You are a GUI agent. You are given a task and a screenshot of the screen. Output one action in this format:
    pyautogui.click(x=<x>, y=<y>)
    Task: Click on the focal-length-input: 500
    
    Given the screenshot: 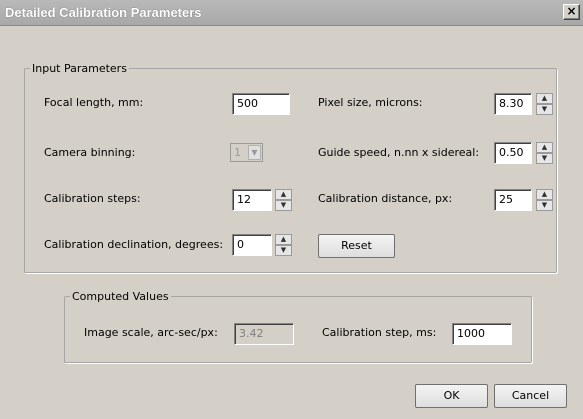 What is the action you would take?
    pyautogui.click(x=261, y=104)
    